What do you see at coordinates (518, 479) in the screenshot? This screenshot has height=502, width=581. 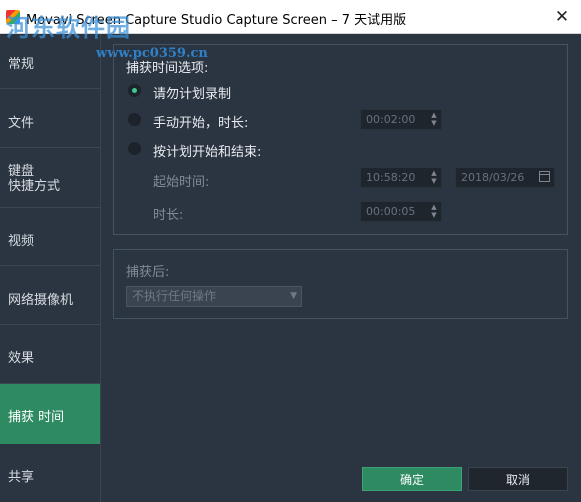 I see `cancel-button: 取消` at bounding box center [518, 479].